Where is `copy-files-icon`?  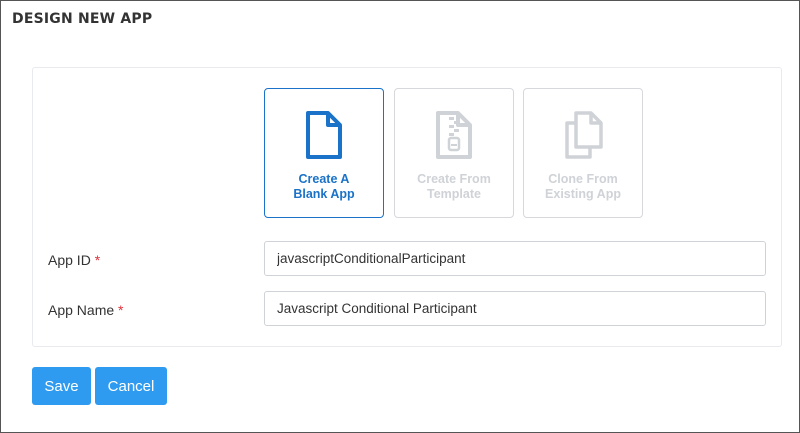
copy-files-icon is located at coordinates (584, 135).